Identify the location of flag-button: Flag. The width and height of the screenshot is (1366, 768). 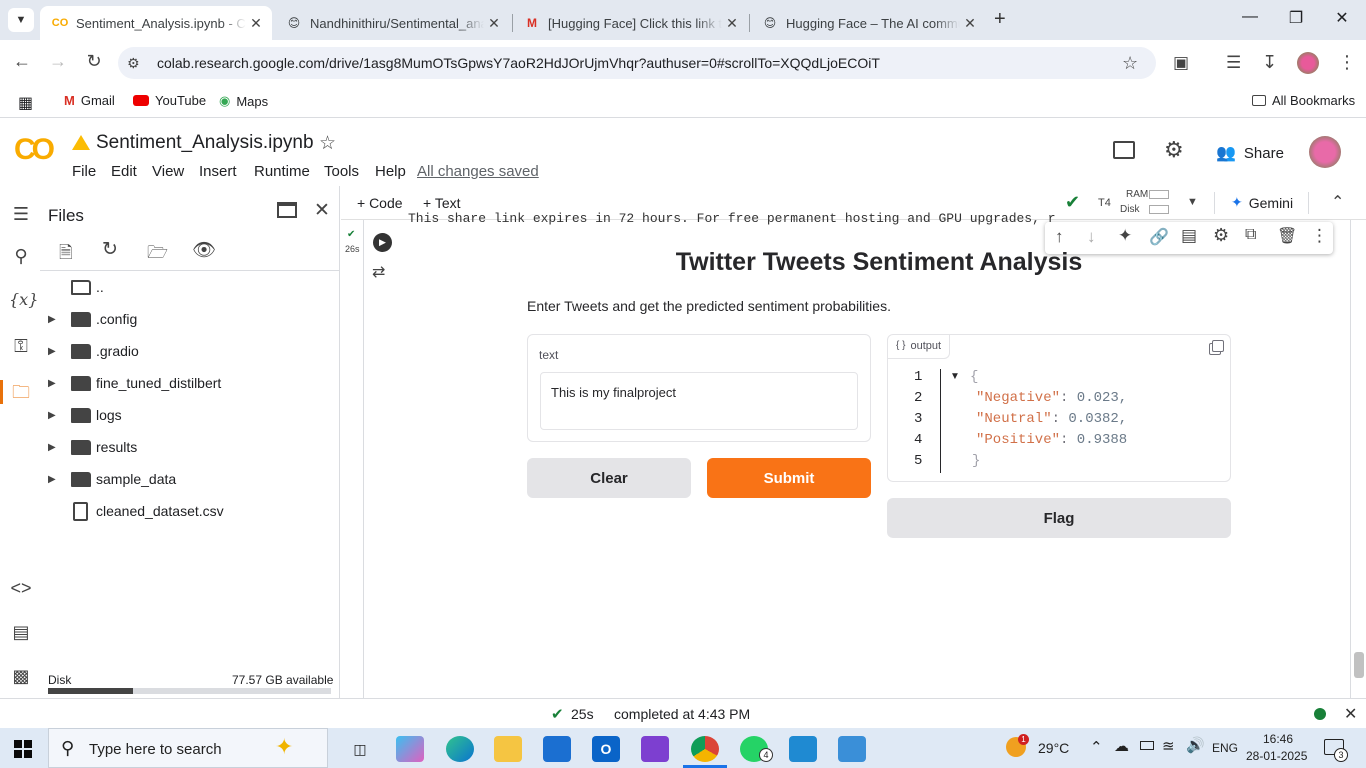
(1059, 518).